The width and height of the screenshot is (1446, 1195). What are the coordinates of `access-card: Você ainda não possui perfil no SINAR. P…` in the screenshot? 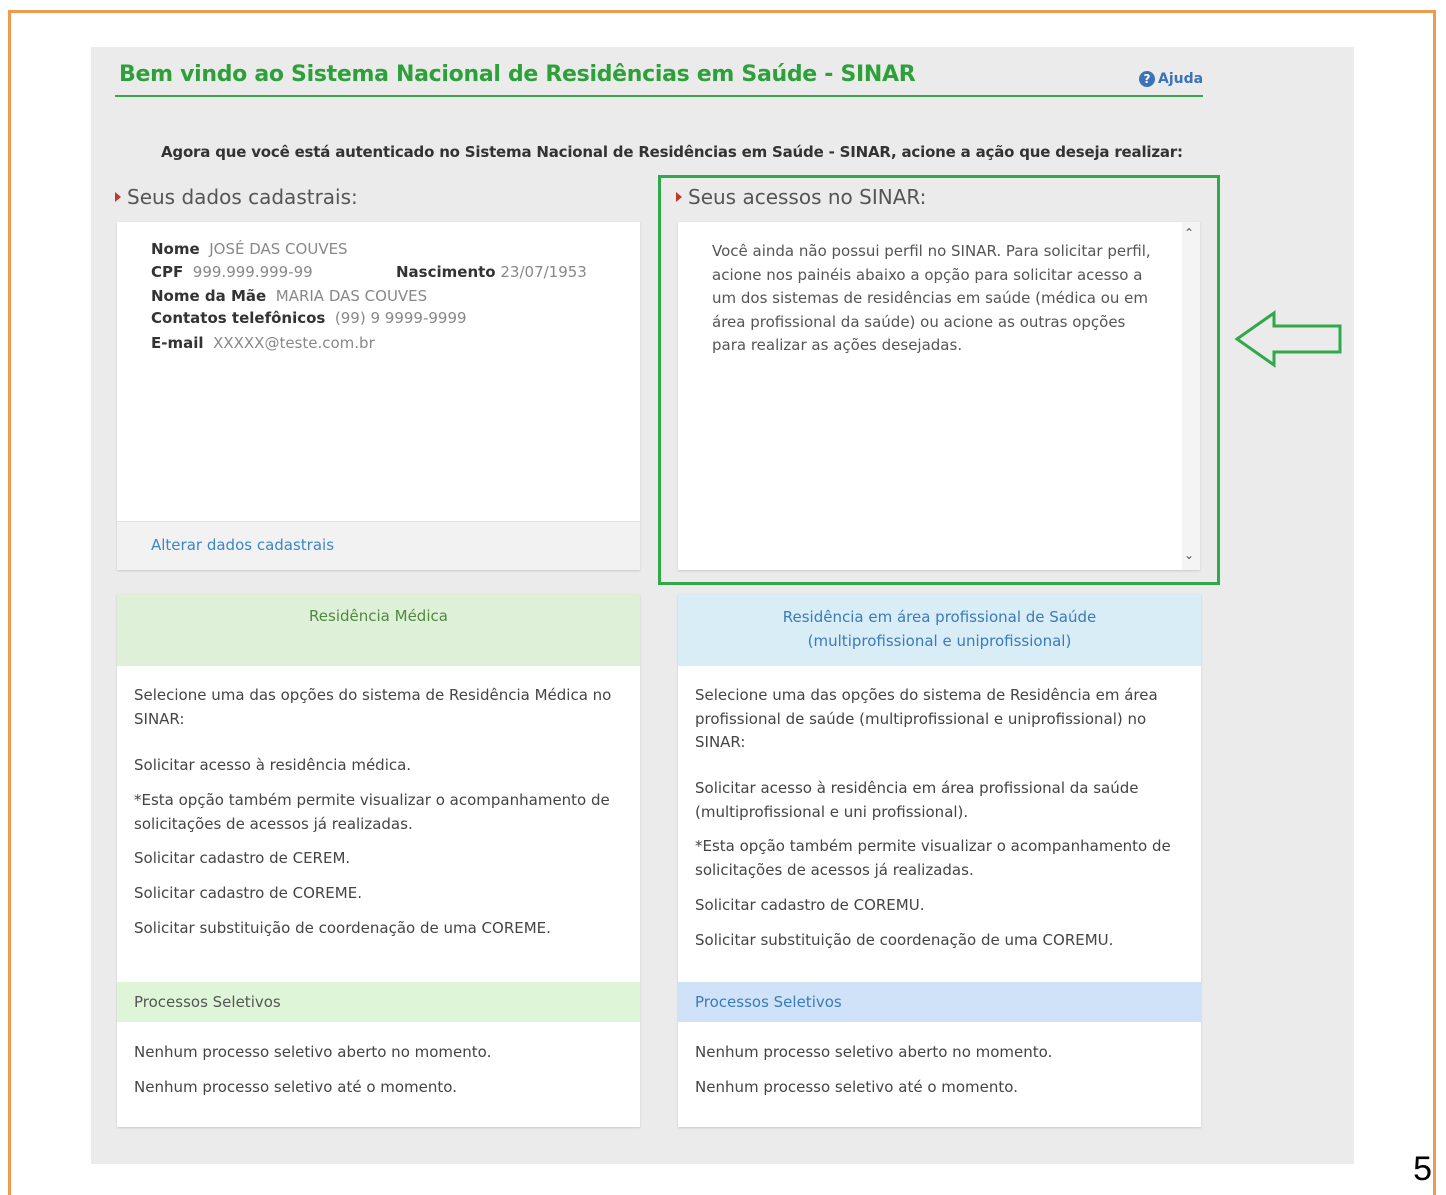 It's located at (939, 396).